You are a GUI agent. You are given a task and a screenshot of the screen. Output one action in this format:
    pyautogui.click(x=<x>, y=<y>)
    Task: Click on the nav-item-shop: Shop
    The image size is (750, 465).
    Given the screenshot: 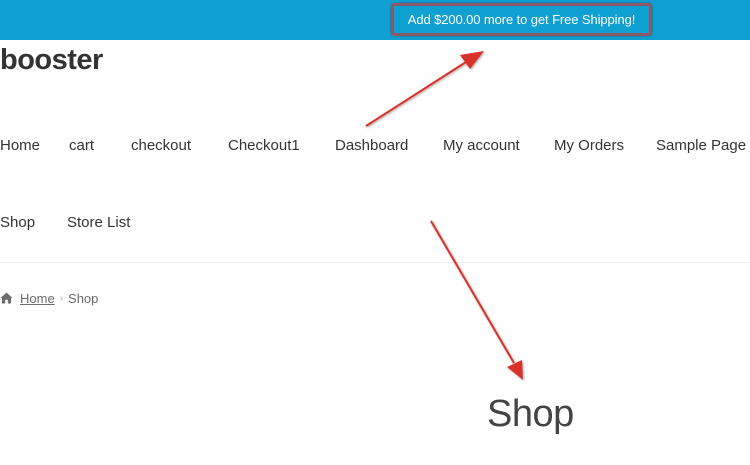 What is the action you would take?
    pyautogui.click(x=17, y=223)
    